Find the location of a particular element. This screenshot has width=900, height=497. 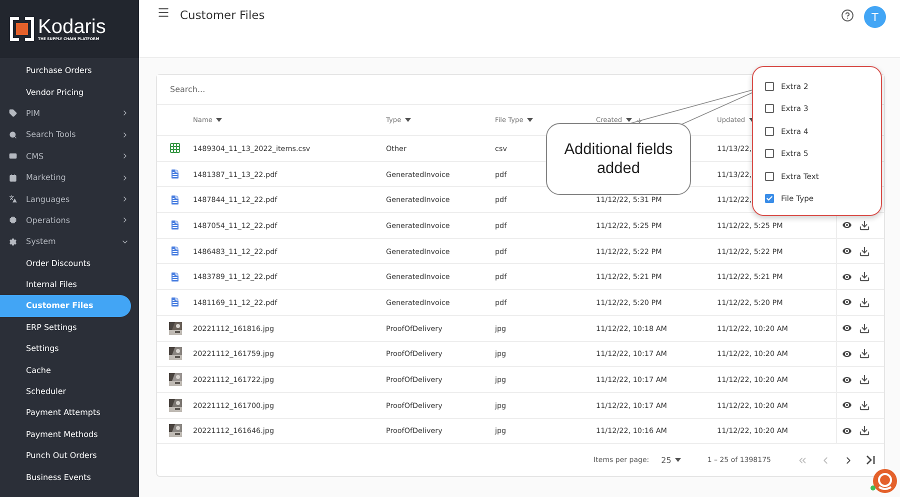

sidebar-item: ERP Settings is located at coordinates (65, 327).